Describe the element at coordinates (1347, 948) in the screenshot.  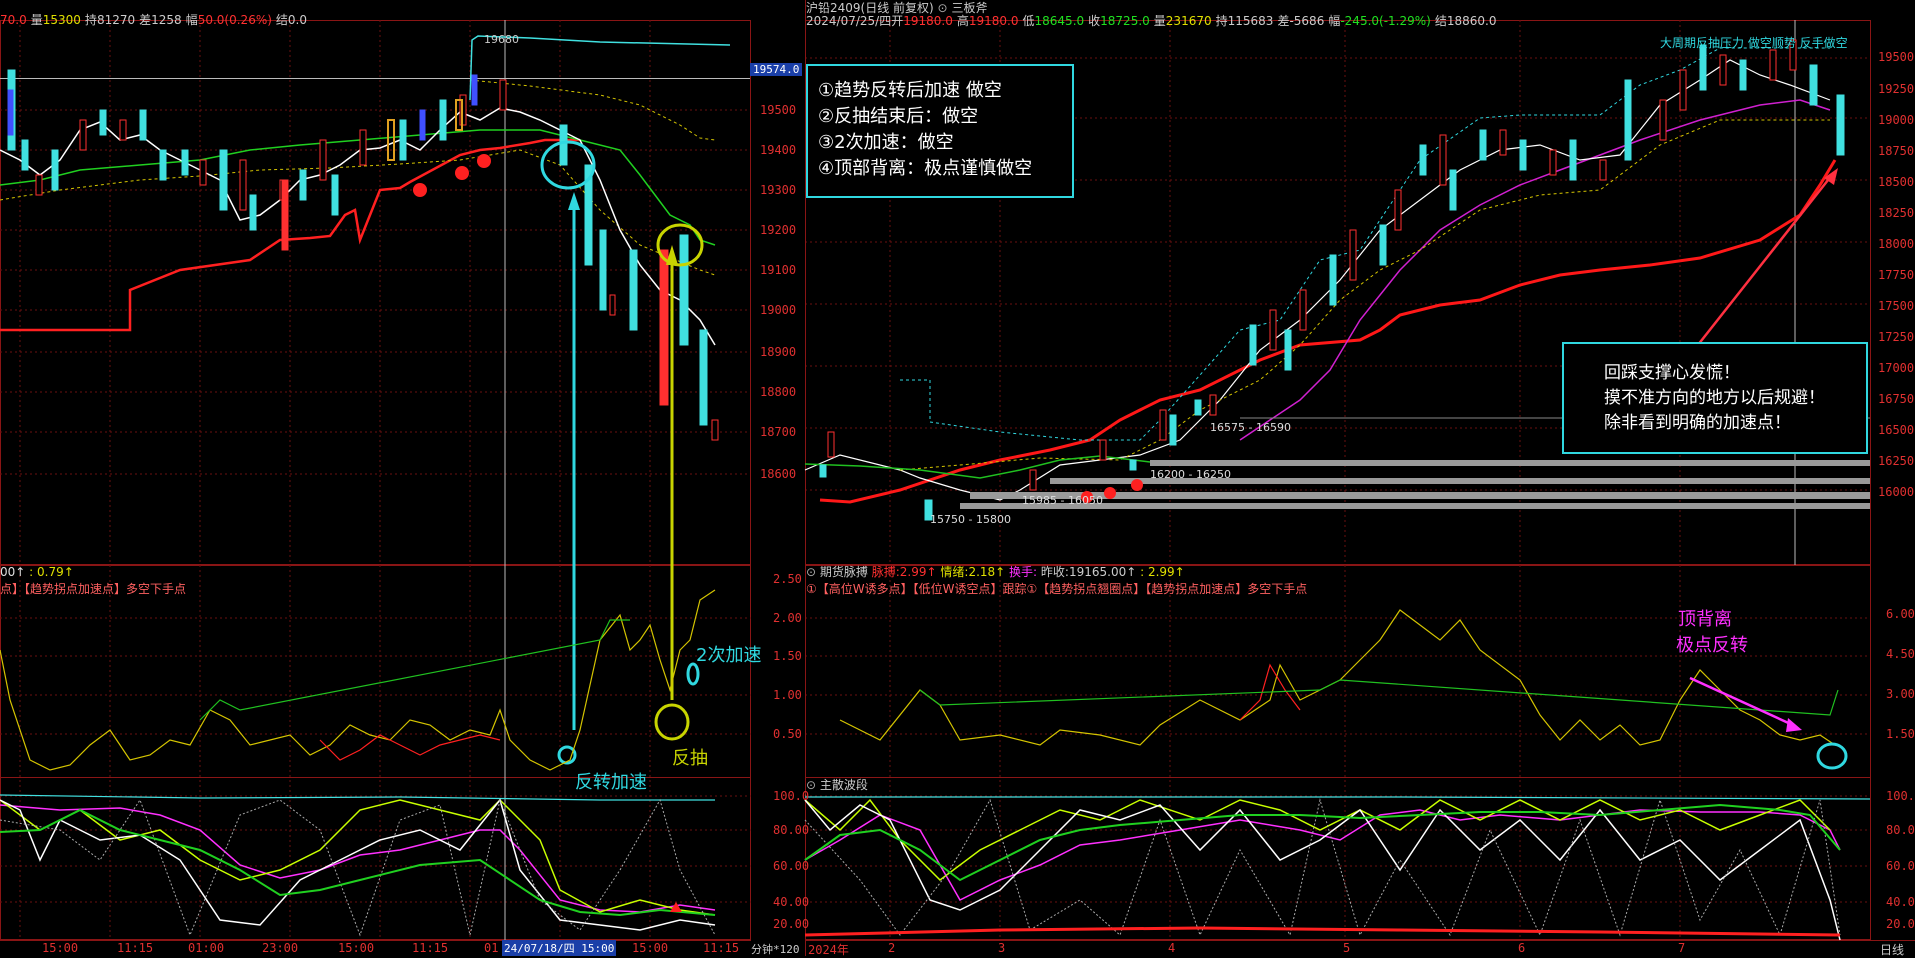
I see `right-time-tick: 5` at that location.